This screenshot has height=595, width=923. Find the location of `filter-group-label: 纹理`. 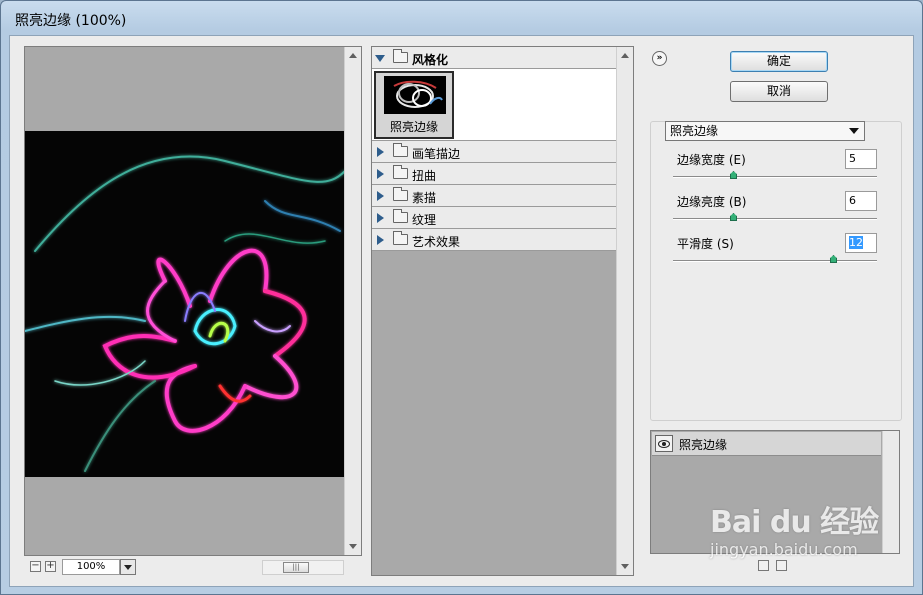

filter-group-label: 纹理 is located at coordinates (424, 220).